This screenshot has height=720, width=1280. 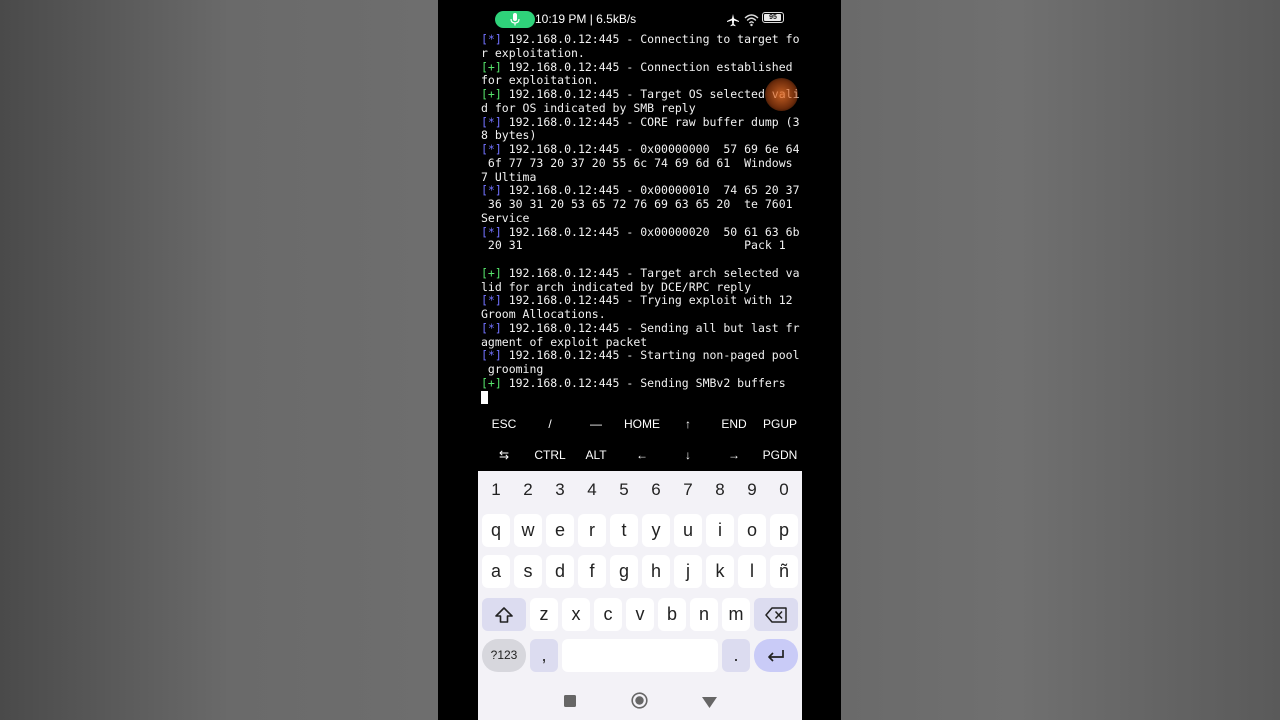 I want to click on status-bar: 10:19 PM | 6.5kB/s 95, so click(x=639, y=19).